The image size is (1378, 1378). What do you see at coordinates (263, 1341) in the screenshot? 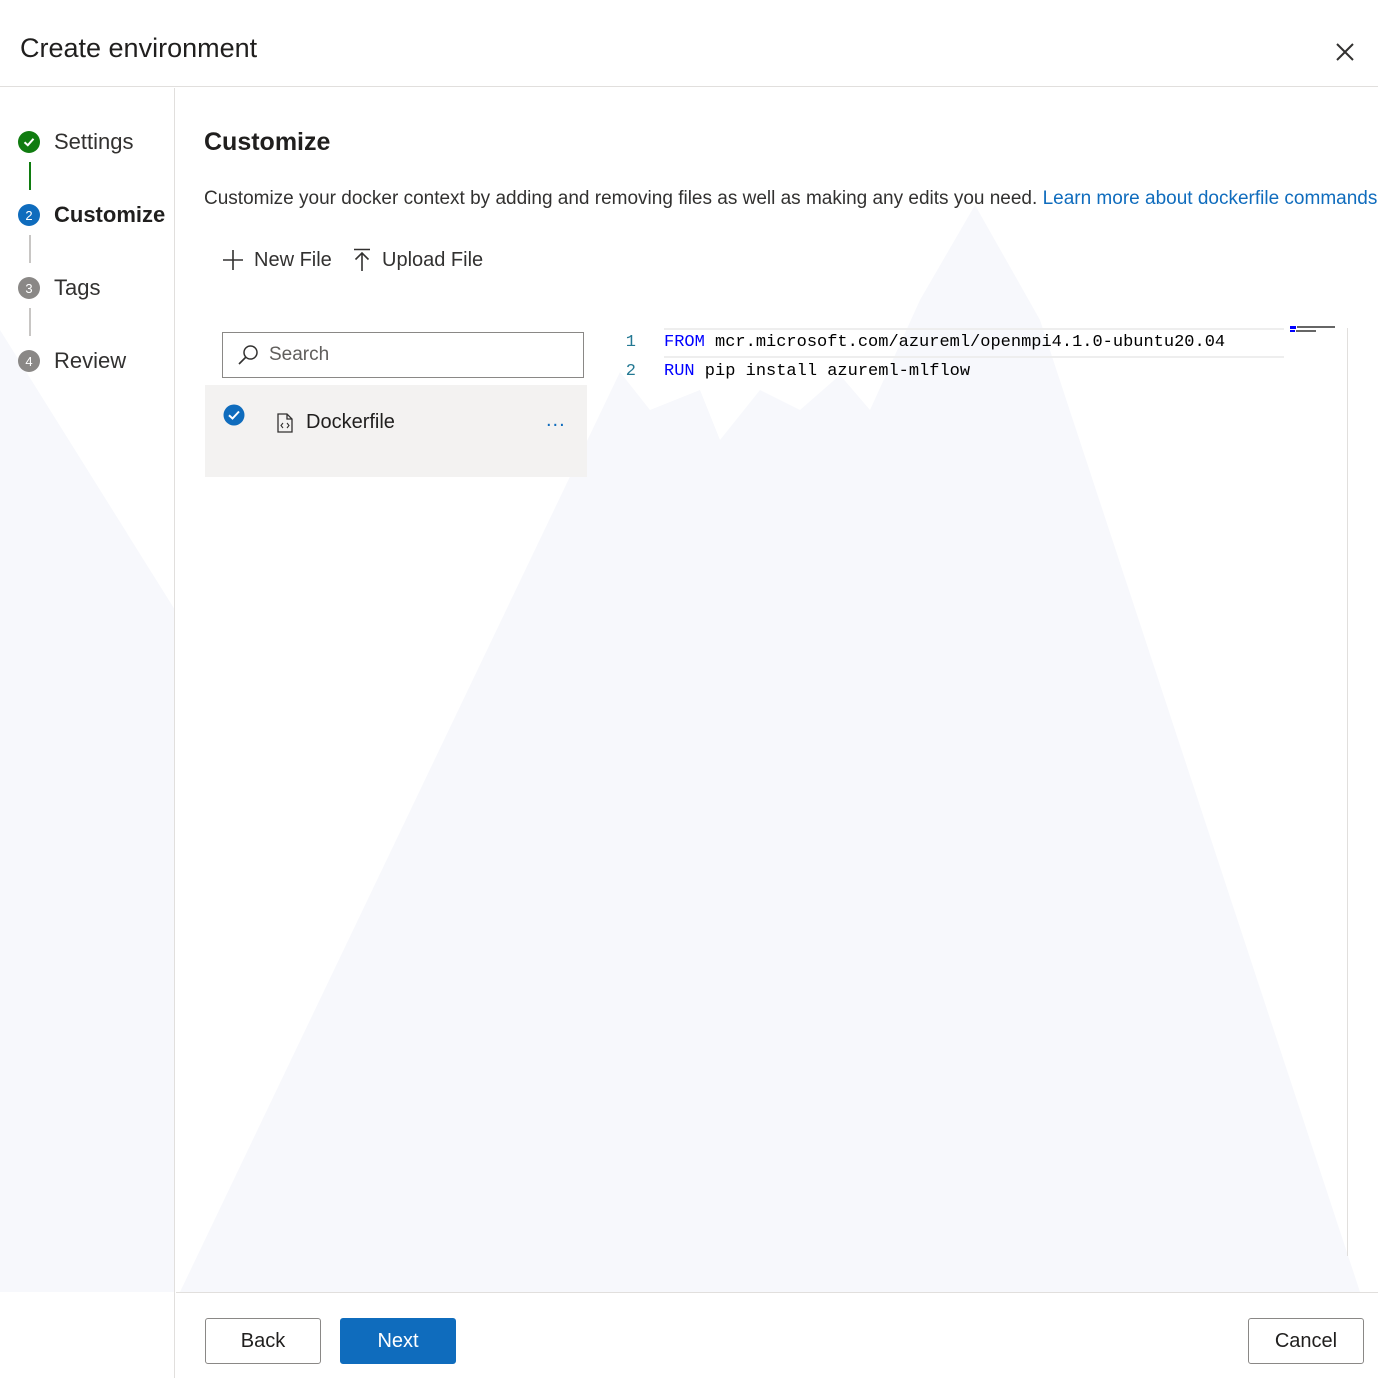
I see `back-button: Back` at bounding box center [263, 1341].